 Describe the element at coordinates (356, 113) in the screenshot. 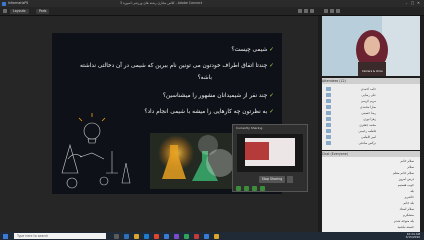

I see `list-item: رضا حسینی` at that location.